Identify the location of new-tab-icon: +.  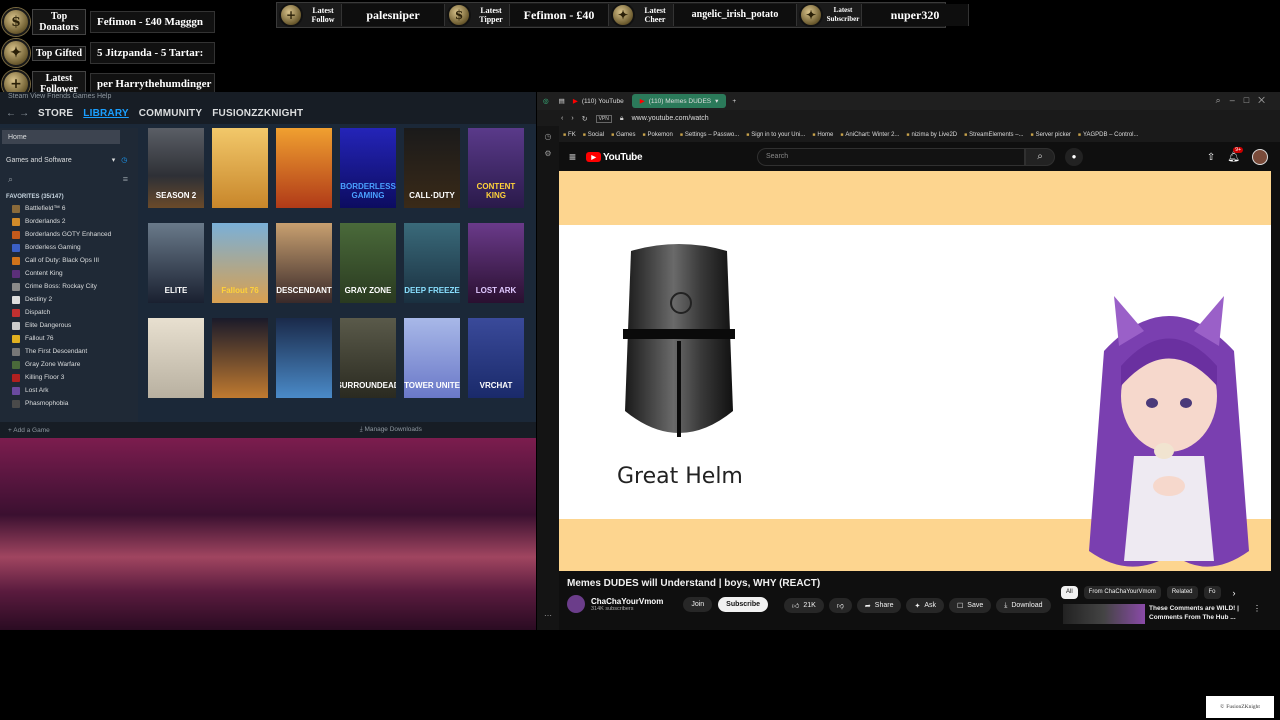
(734, 101).